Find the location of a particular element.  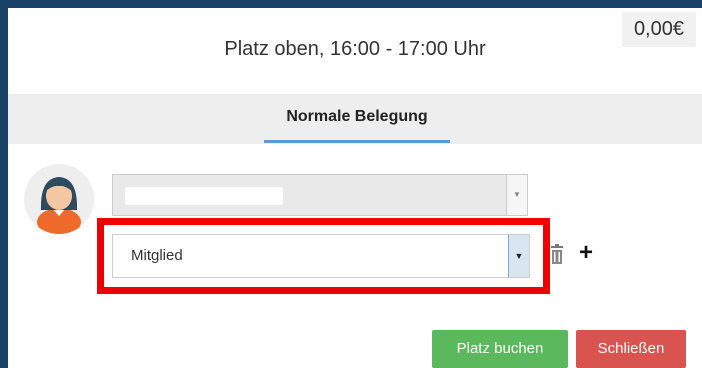

role-select: Mitglied ▼ is located at coordinates (321, 256).